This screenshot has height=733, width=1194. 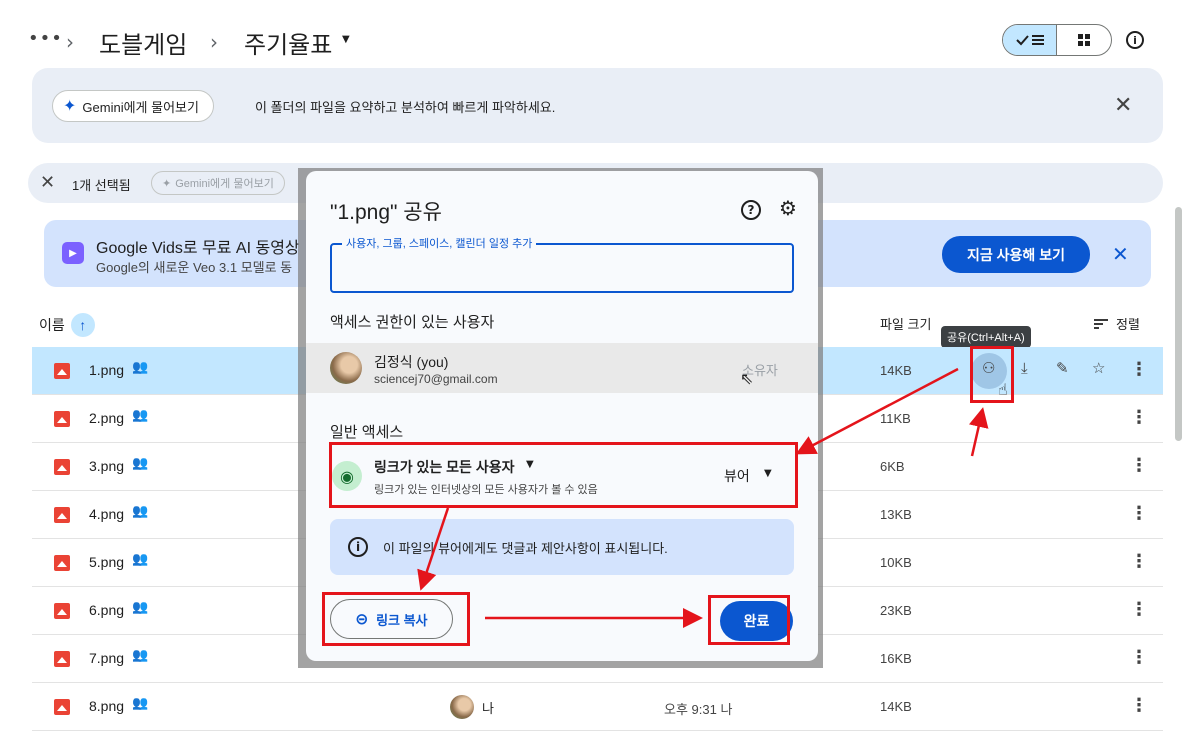 I want to click on owner-cell: 나, so click(x=472, y=707).